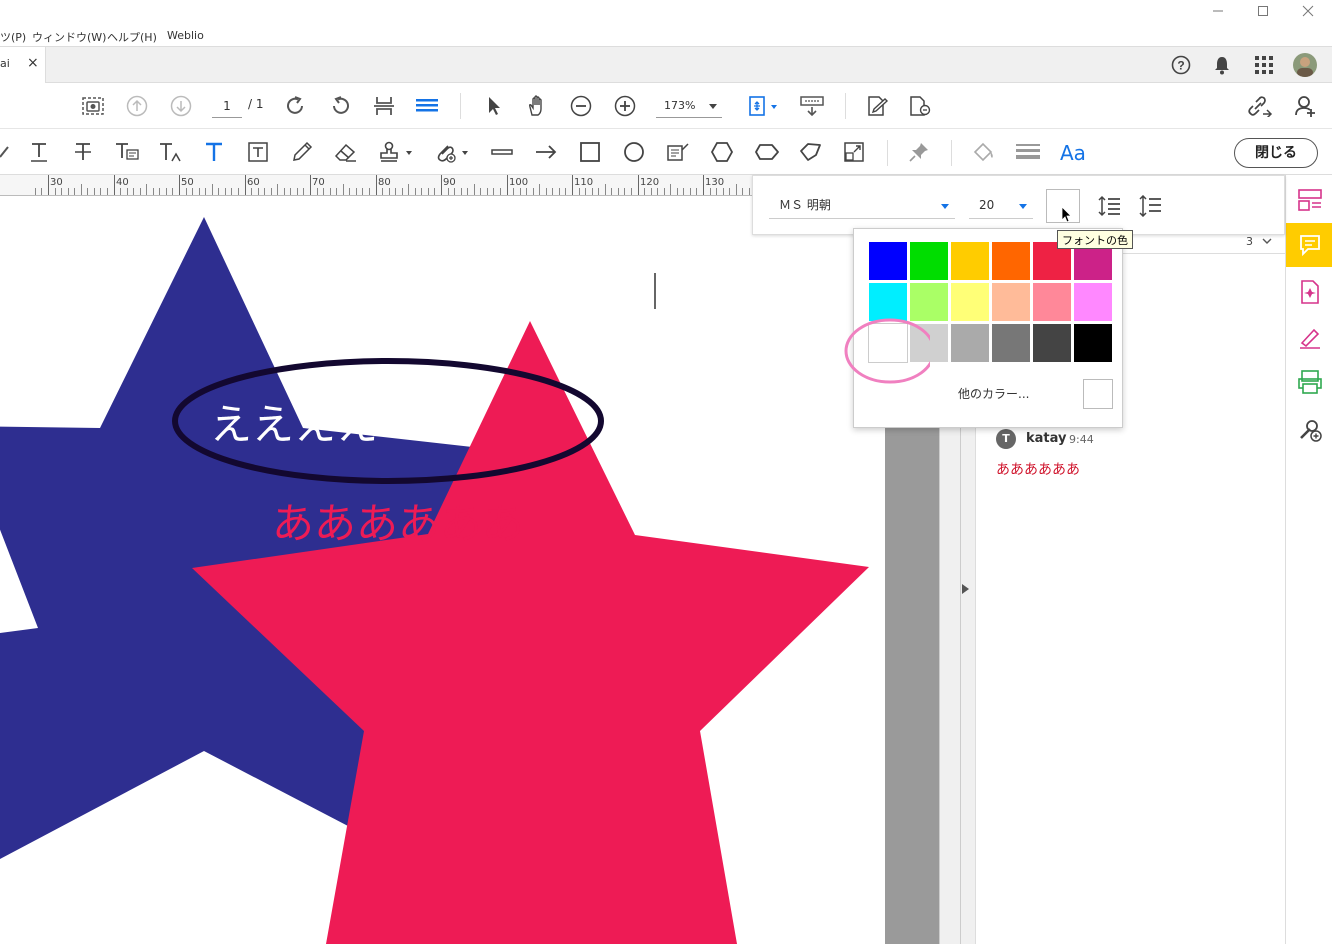  Describe the element at coordinates (396, 152) in the screenshot. I see `stamp-icon` at that location.